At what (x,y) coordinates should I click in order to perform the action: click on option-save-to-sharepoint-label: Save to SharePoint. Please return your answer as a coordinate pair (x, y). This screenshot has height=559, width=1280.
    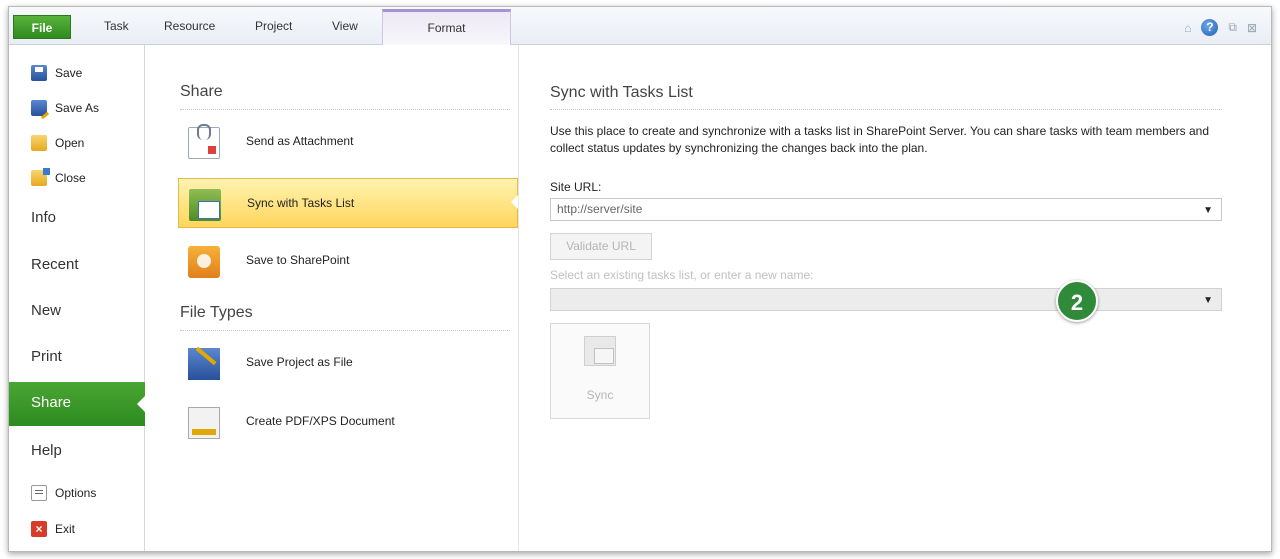
    Looking at the image, I should click on (298, 260).